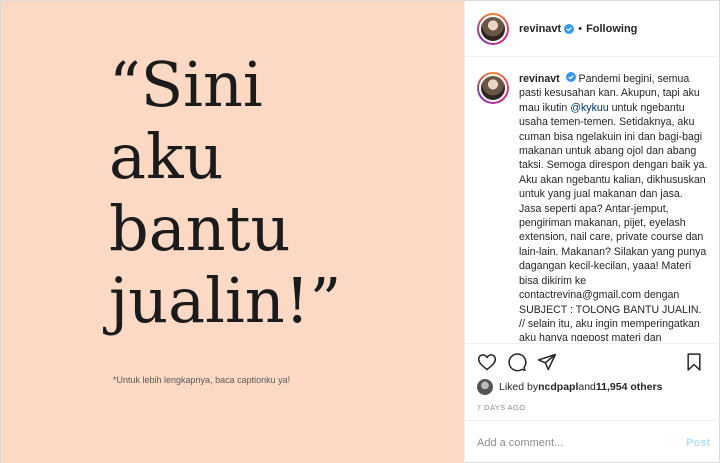 The image size is (720, 463). What do you see at coordinates (200, 228) in the screenshot?
I see `quote-line: bantu` at bounding box center [200, 228].